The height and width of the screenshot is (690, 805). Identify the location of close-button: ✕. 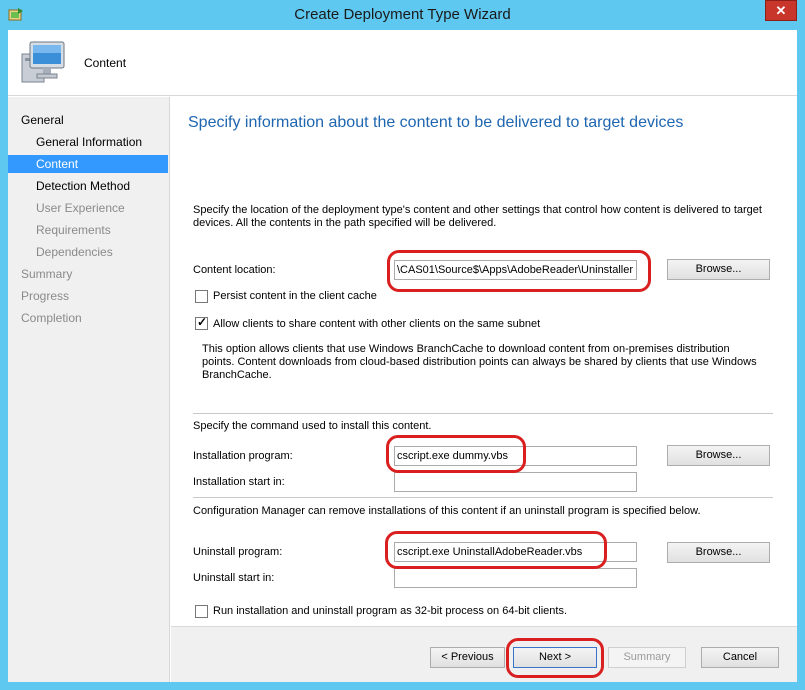
(781, 10).